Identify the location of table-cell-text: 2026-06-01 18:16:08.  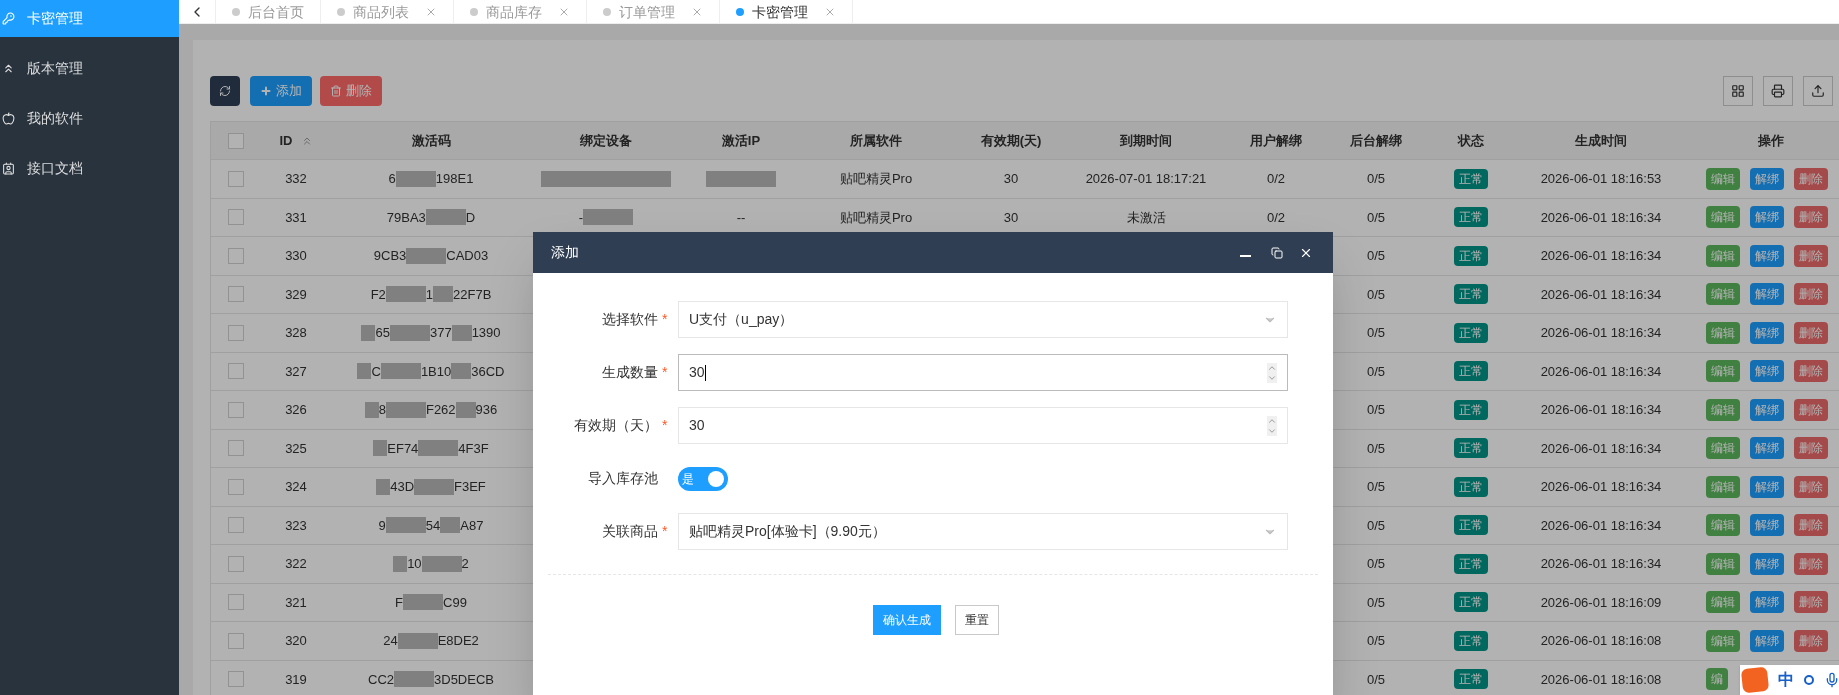
(1601, 641).